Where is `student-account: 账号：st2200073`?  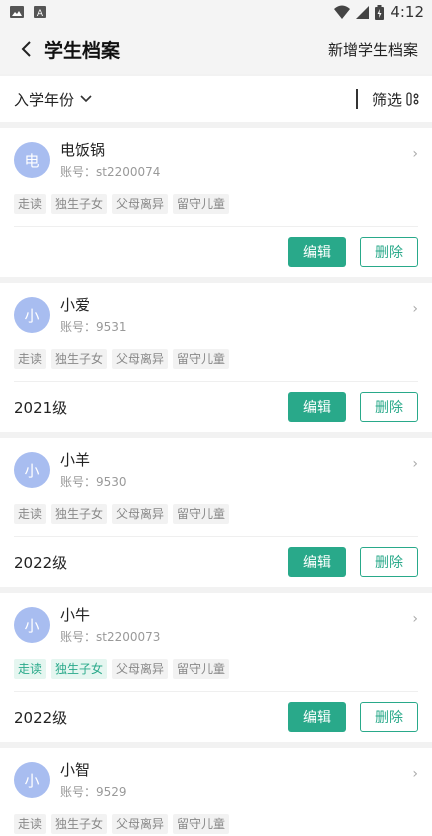 student-account: 账号：st2200073 is located at coordinates (110, 637).